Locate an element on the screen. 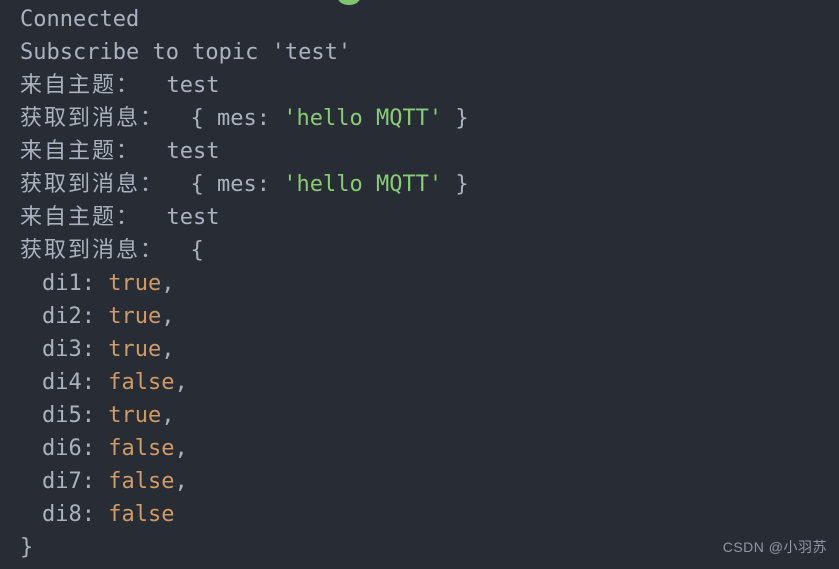 The height and width of the screenshot is (569, 839). log-line: 获取到消息： { is located at coordinates (419, 250).